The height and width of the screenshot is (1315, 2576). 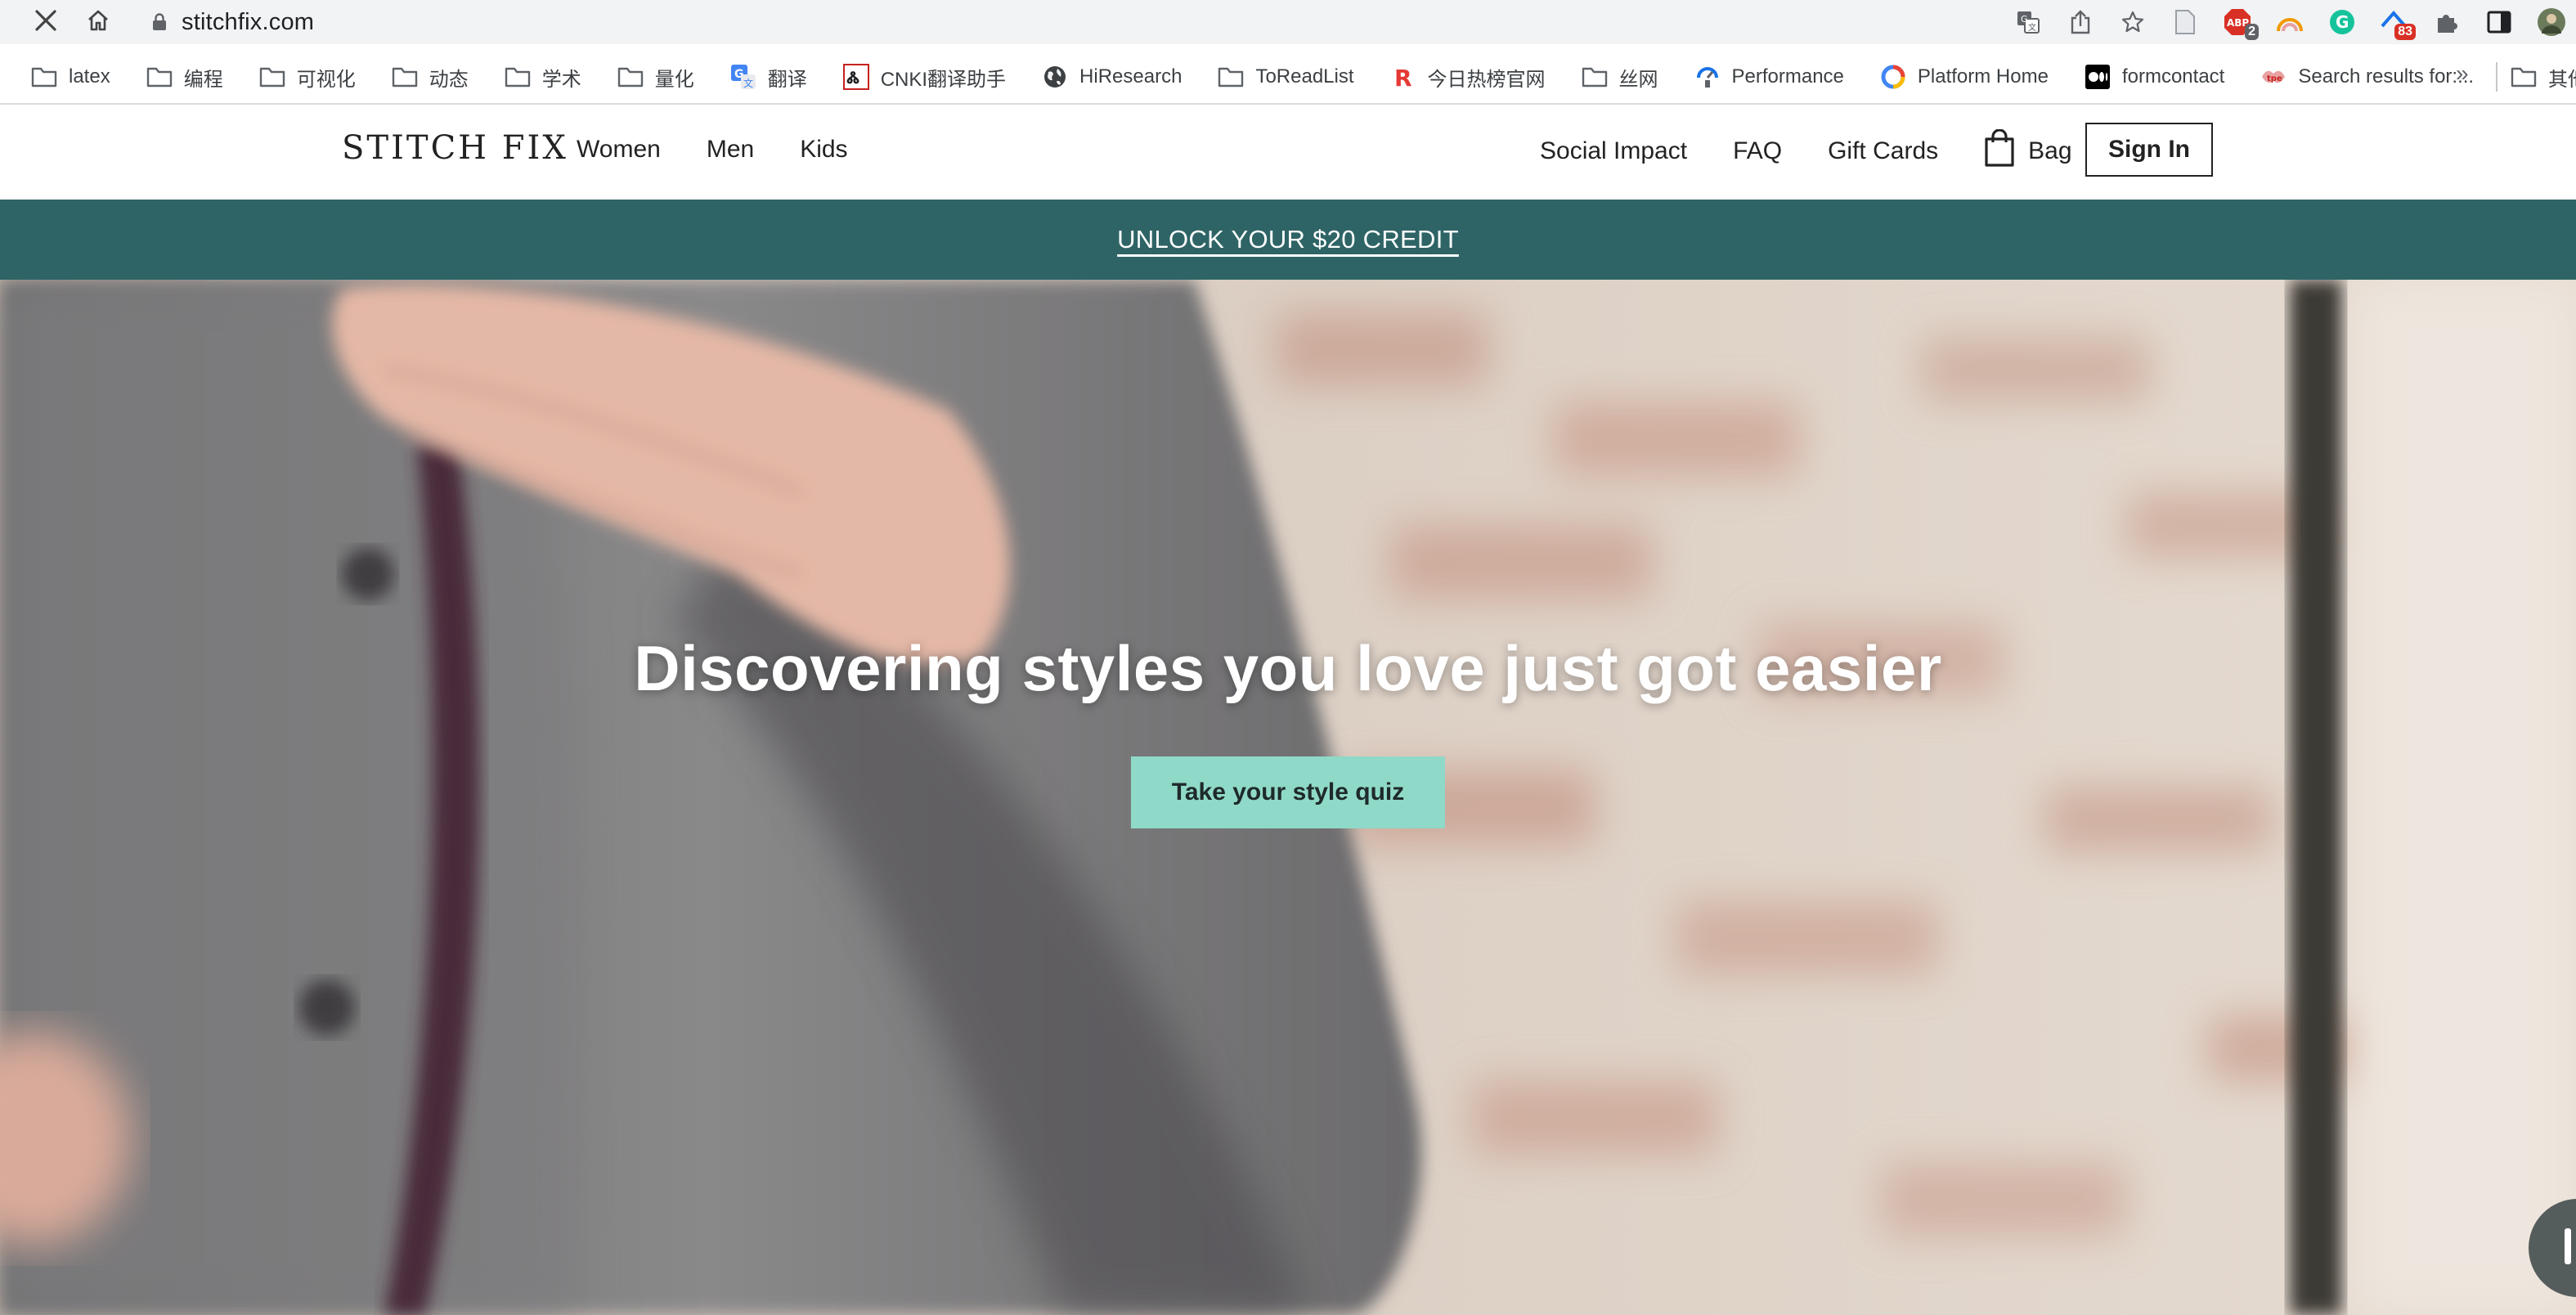 I want to click on bookmark-item: 动态, so click(x=431, y=77).